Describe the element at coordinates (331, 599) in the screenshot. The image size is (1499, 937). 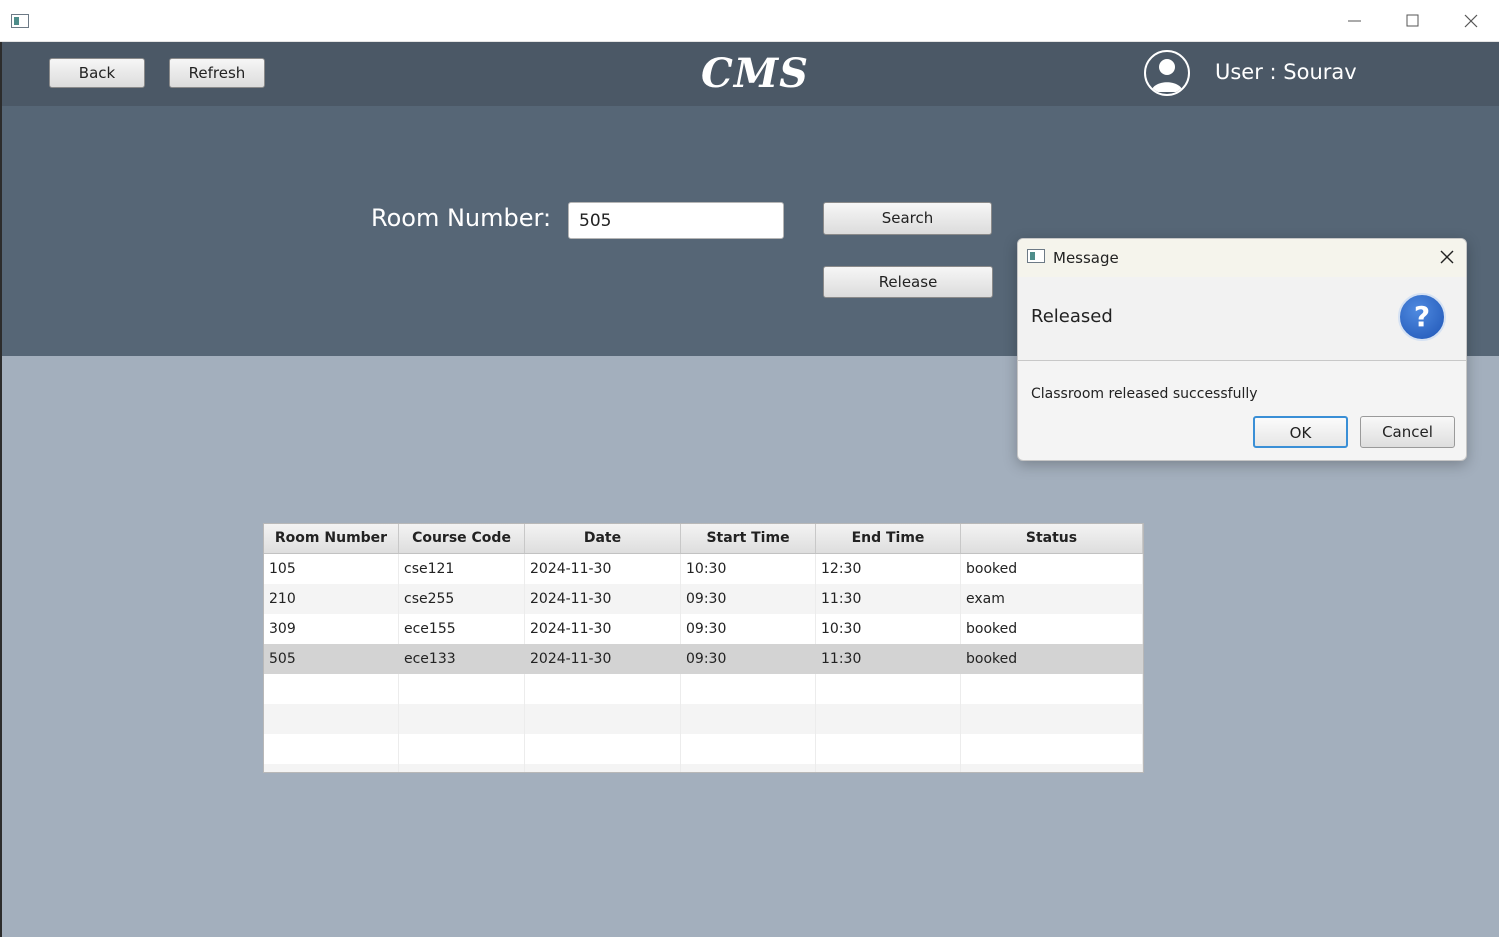
I see `cell-room-number: 210` at that location.